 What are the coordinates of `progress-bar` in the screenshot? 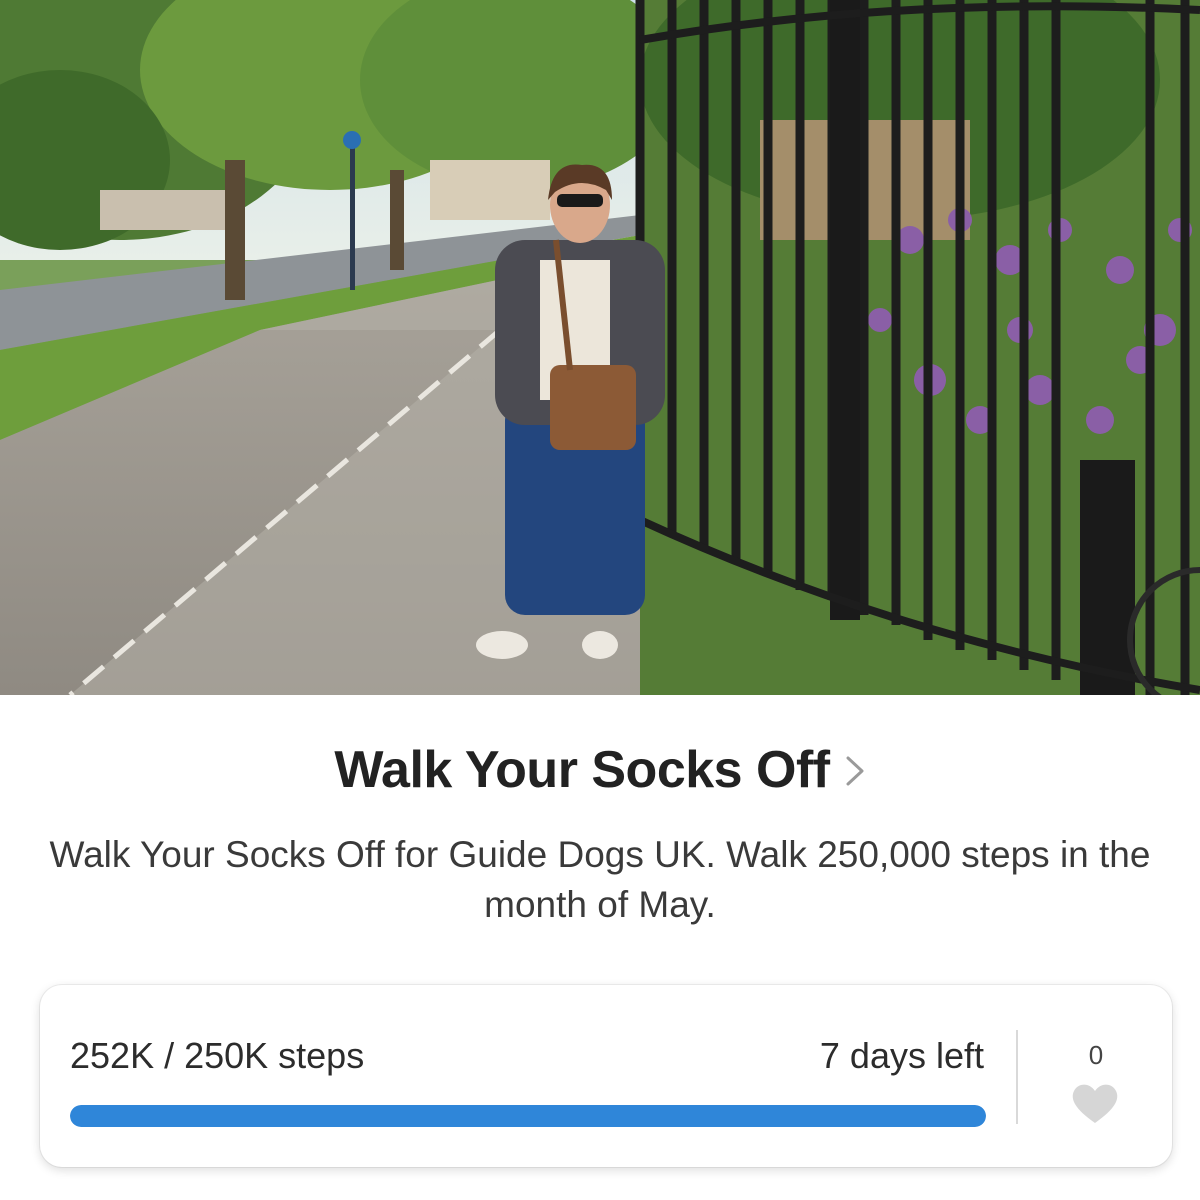 It's located at (528, 1116).